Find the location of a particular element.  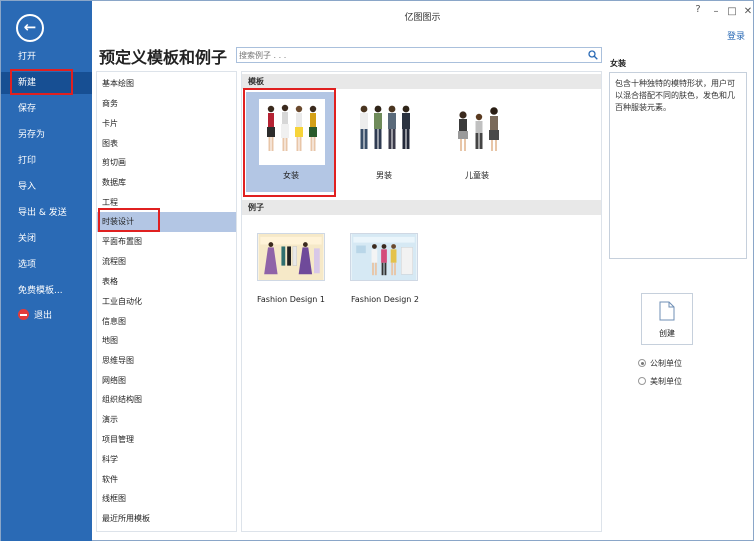

menu-label: 选项 is located at coordinates (27, 265).